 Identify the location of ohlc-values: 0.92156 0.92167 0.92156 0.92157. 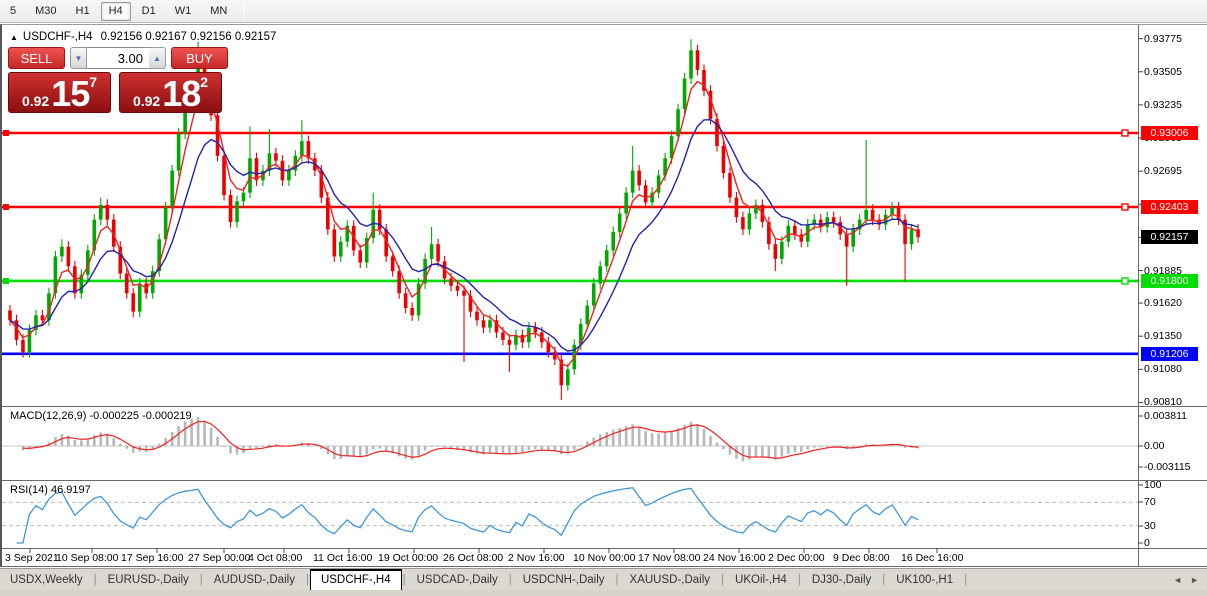
(188, 37).